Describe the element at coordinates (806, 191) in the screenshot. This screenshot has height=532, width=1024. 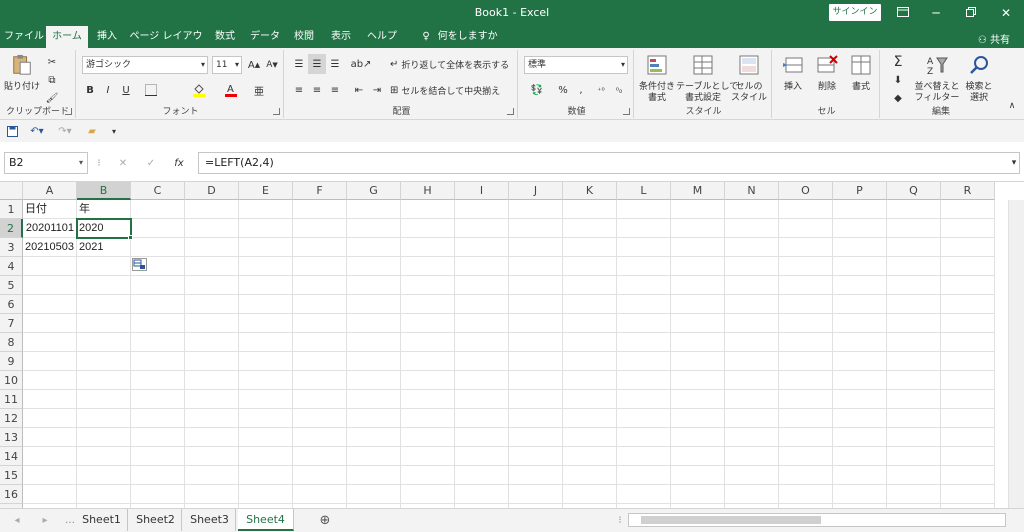
I see `column-header-o: O` at that location.